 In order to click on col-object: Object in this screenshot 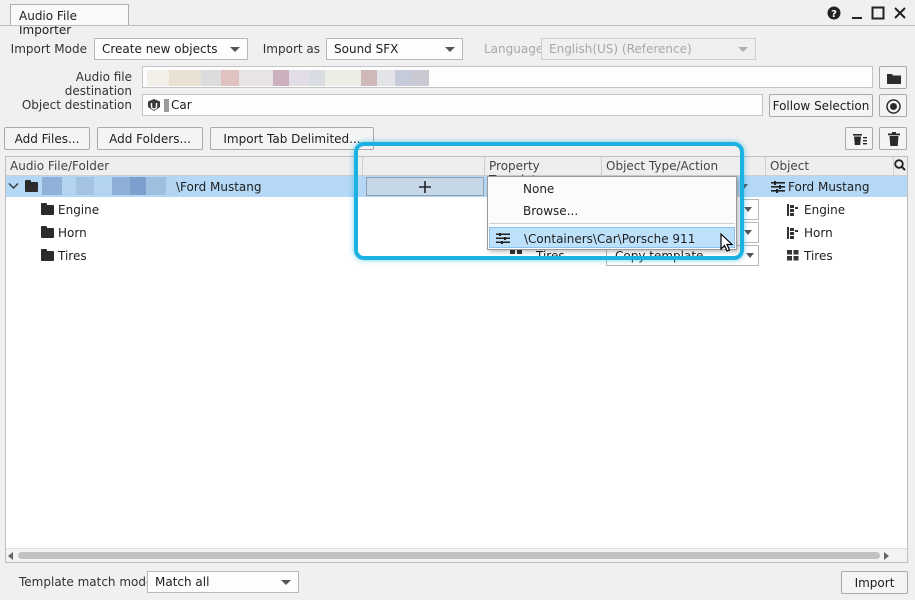, I will do `click(830, 166)`.